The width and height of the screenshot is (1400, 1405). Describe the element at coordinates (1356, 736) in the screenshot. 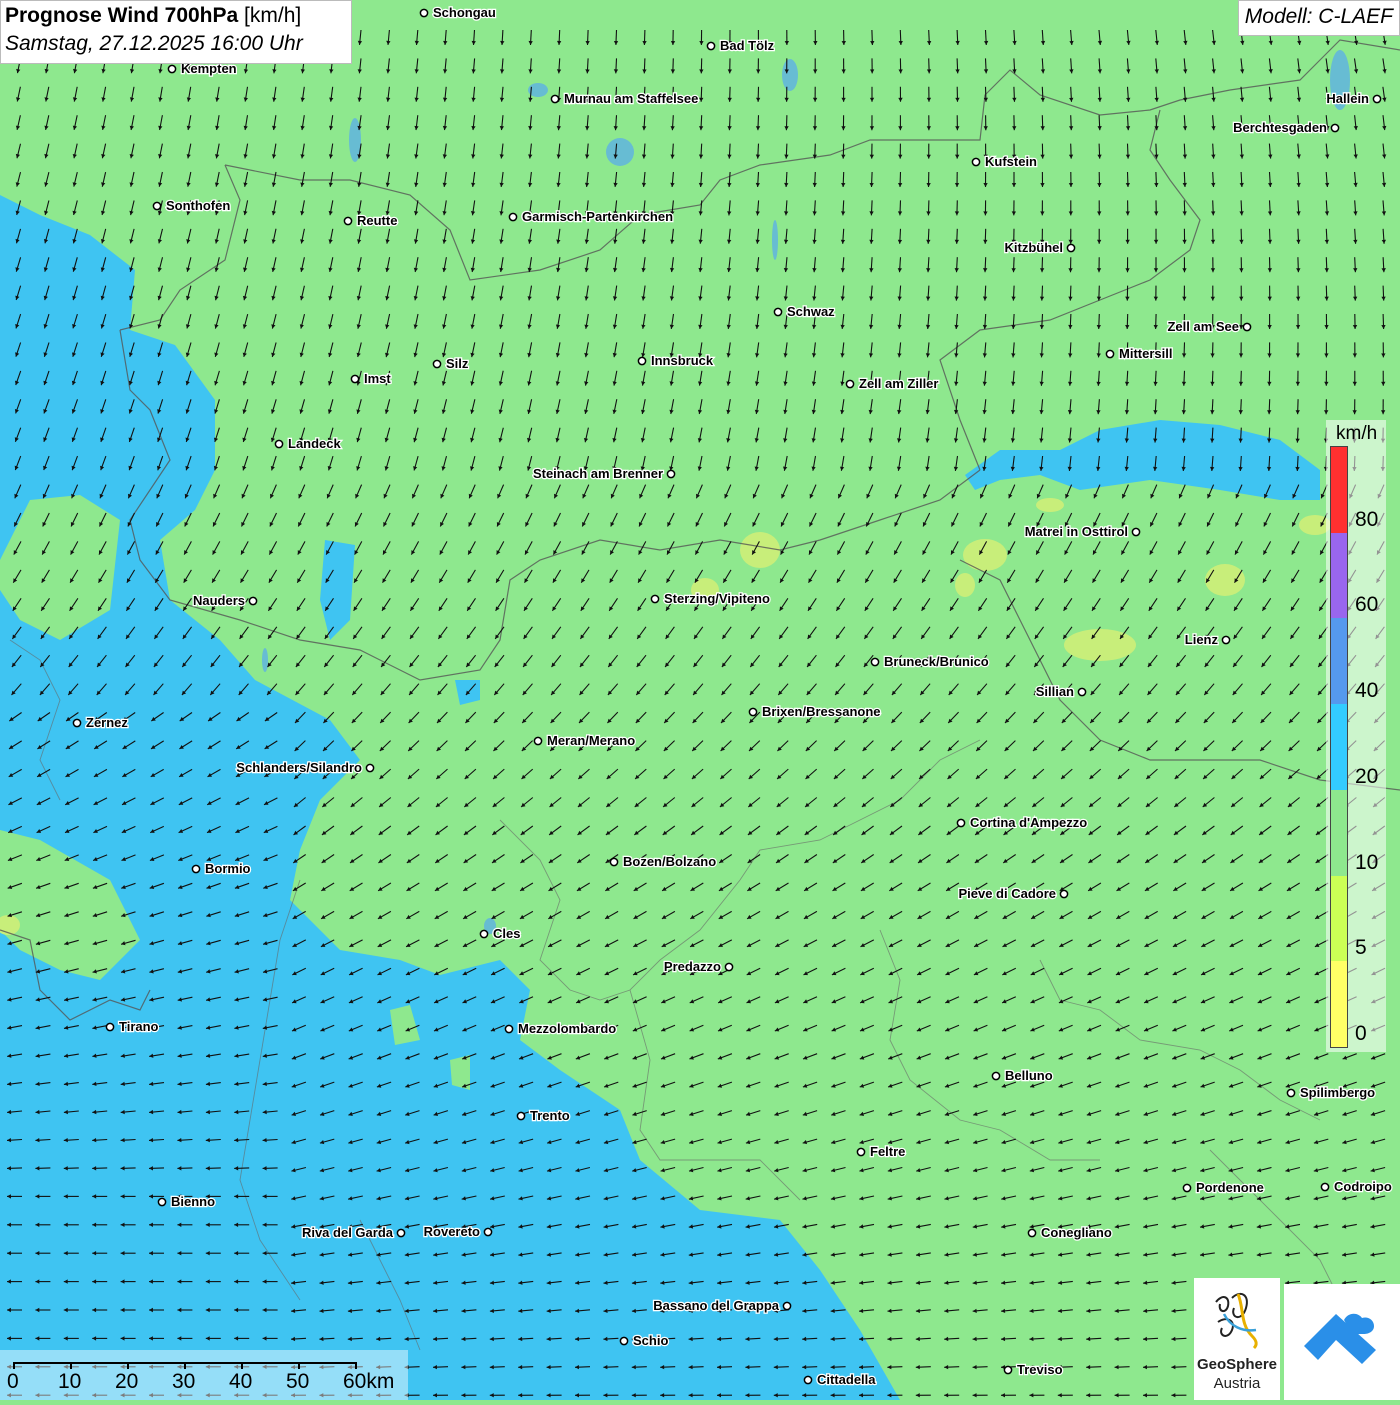

I see `color-legend: km/h 806040201050` at that location.